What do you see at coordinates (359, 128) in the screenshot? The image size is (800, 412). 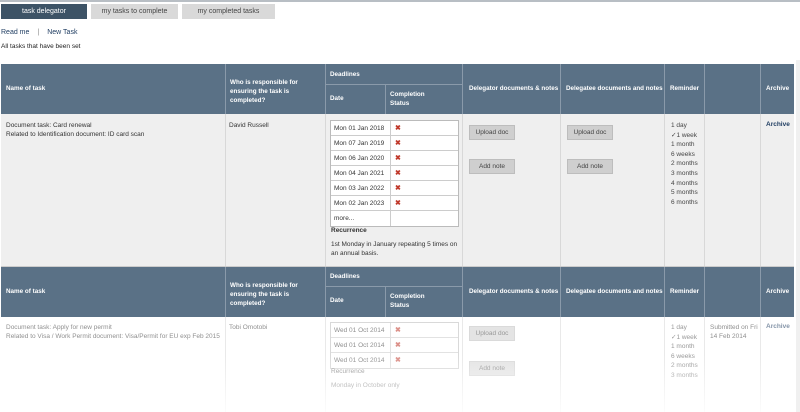 I see `deadline-date: Mon 01 Jan 2018` at bounding box center [359, 128].